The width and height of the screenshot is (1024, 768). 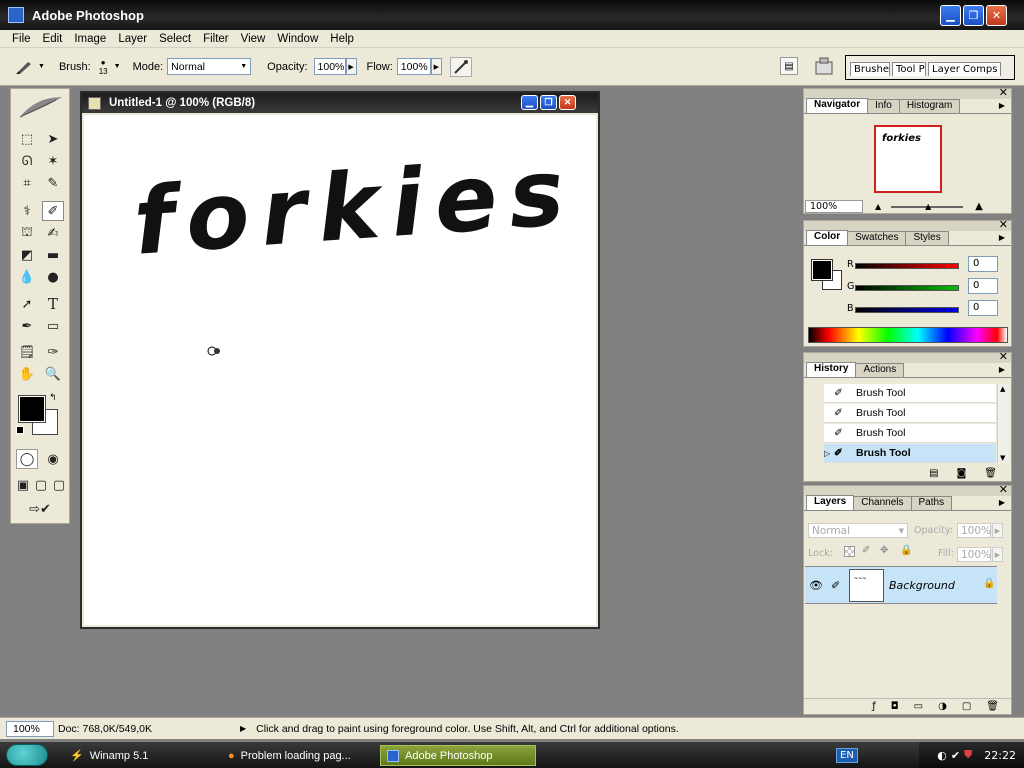 What do you see at coordinates (870, 69) in the screenshot?
I see `palette-well-tab-brushes: Brushe` at bounding box center [870, 69].